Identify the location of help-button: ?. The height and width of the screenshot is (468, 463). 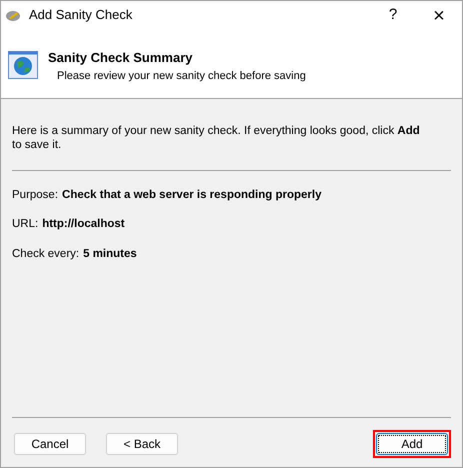
(393, 15).